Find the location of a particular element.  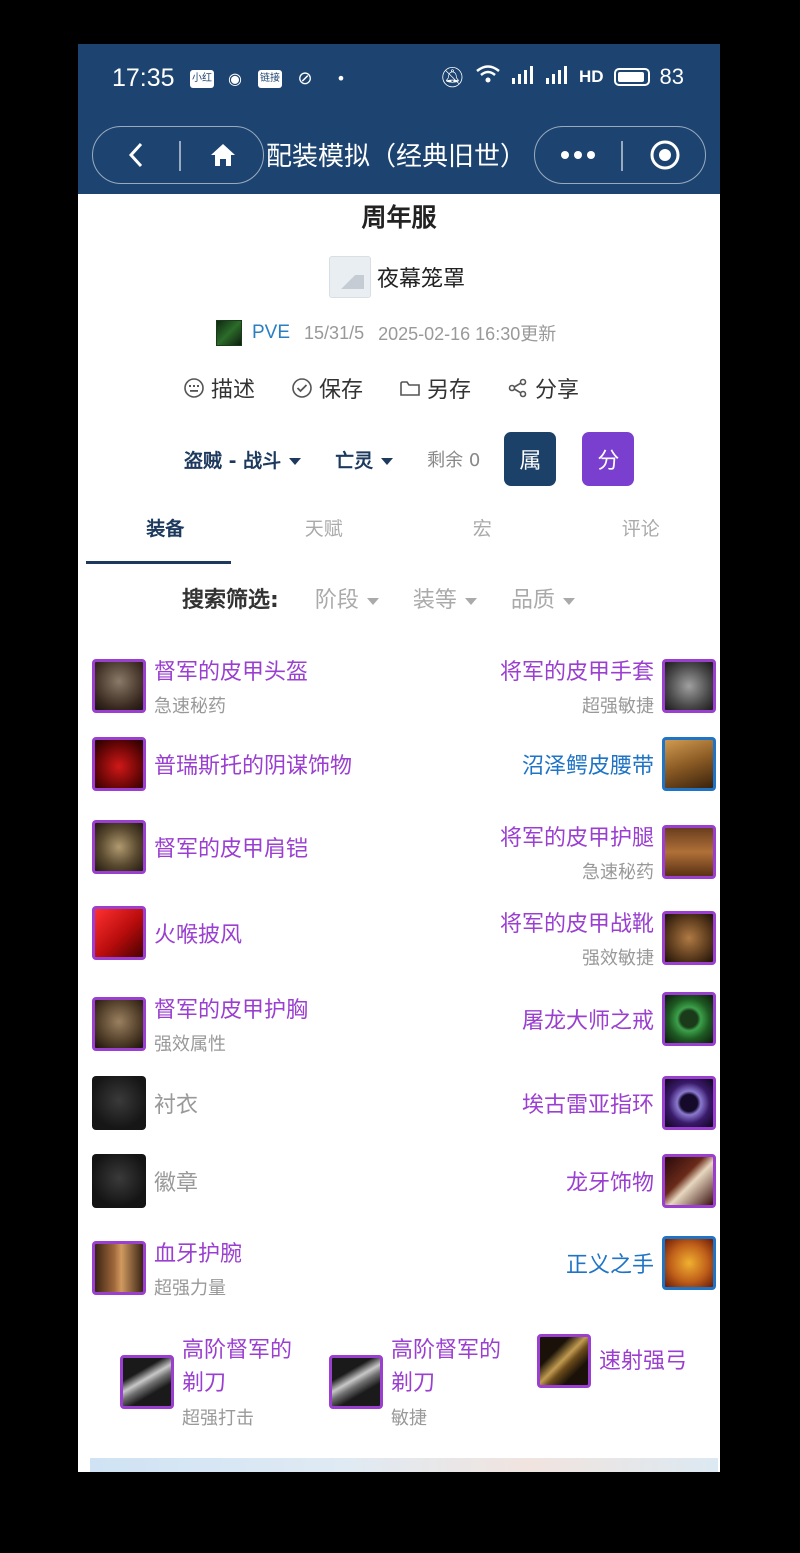

gear-name: 将军的皮甲手套 is located at coordinates (576, 672).